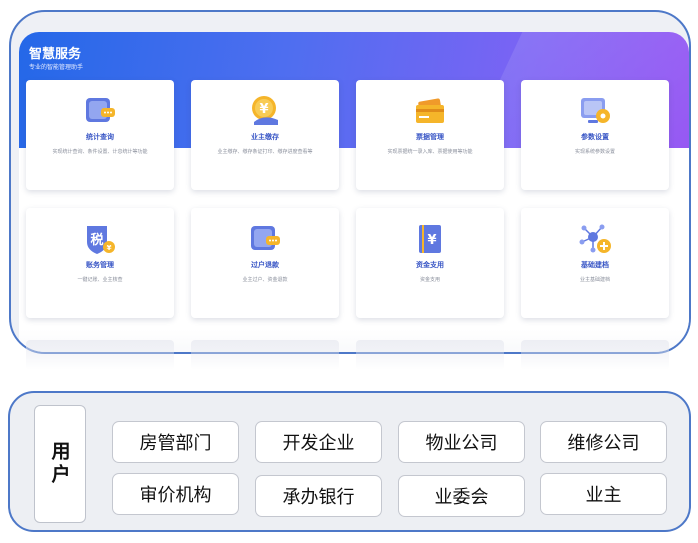 The height and width of the screenshot is (543, 698). Describe the element at coordinates (594, 152) in the screenshot. I see `service-card-desc: 实现系统参数设置` at that location.